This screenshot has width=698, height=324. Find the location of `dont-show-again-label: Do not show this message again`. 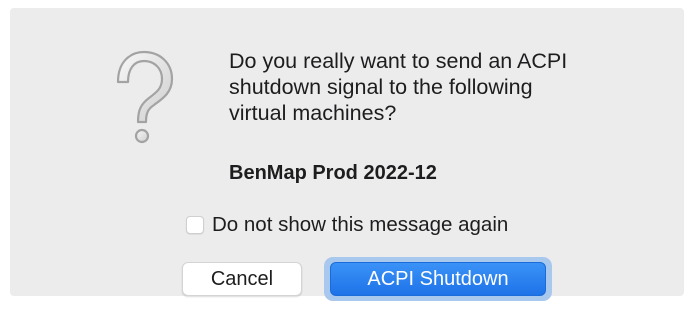

dont-show-again-label: Do not show this message again is located at coordinates (360, 225).